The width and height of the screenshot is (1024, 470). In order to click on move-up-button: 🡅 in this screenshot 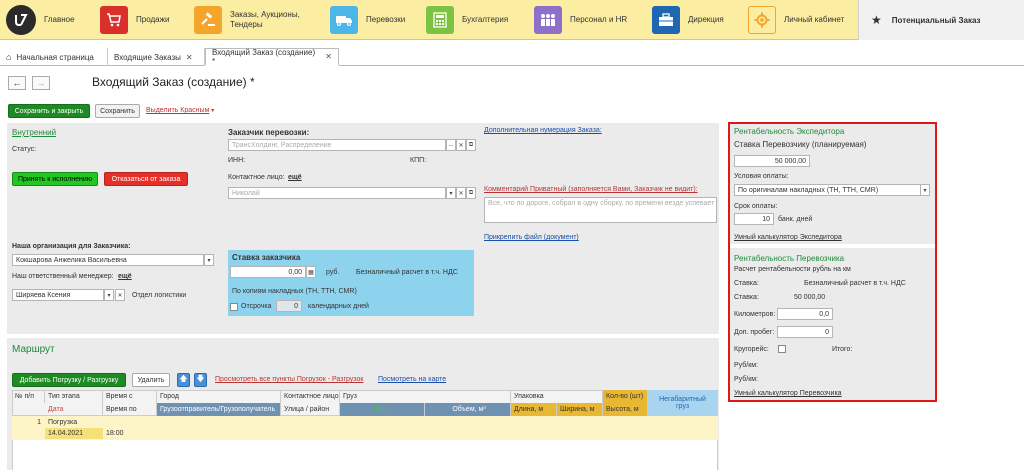, I will do `click(183, 380)`.